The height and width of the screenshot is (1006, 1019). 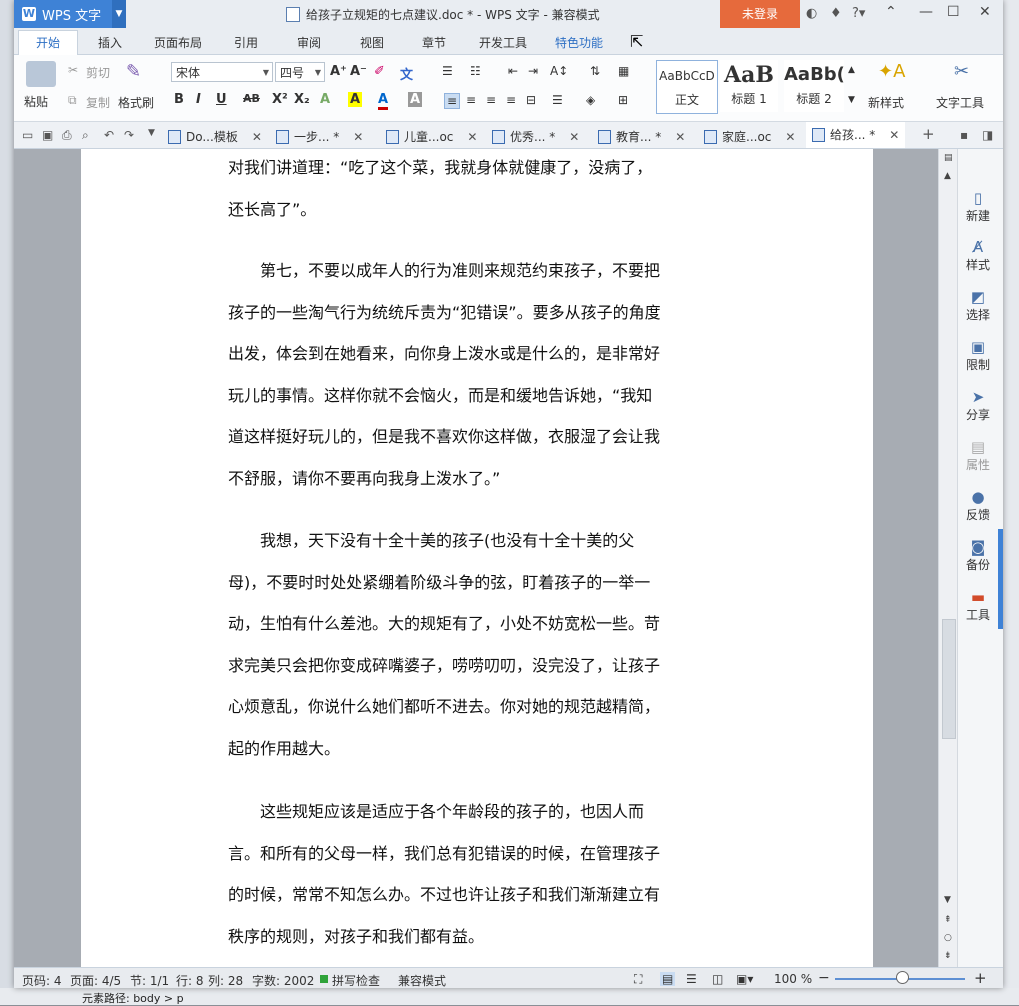 What do you see at coordinates (98, 102) in the screenshot?
I see `copy-button: 复制` at bounding box center [98, 102].